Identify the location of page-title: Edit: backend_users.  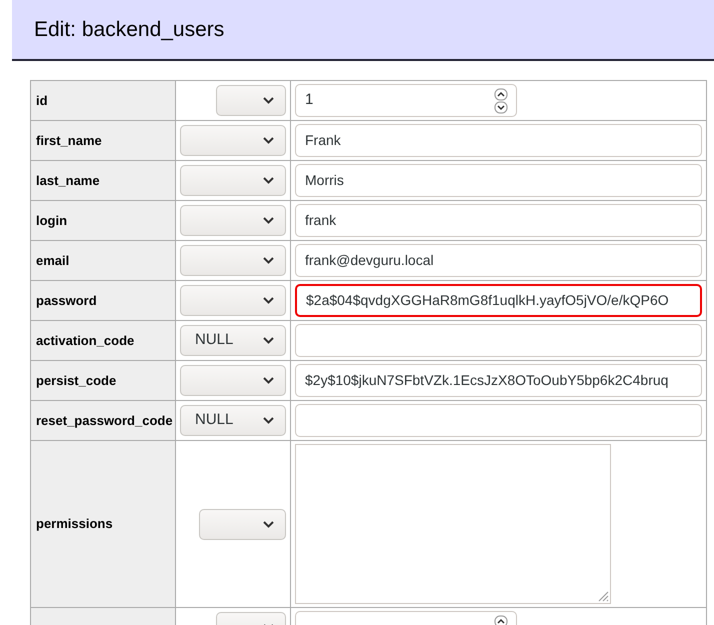
(129, 29).